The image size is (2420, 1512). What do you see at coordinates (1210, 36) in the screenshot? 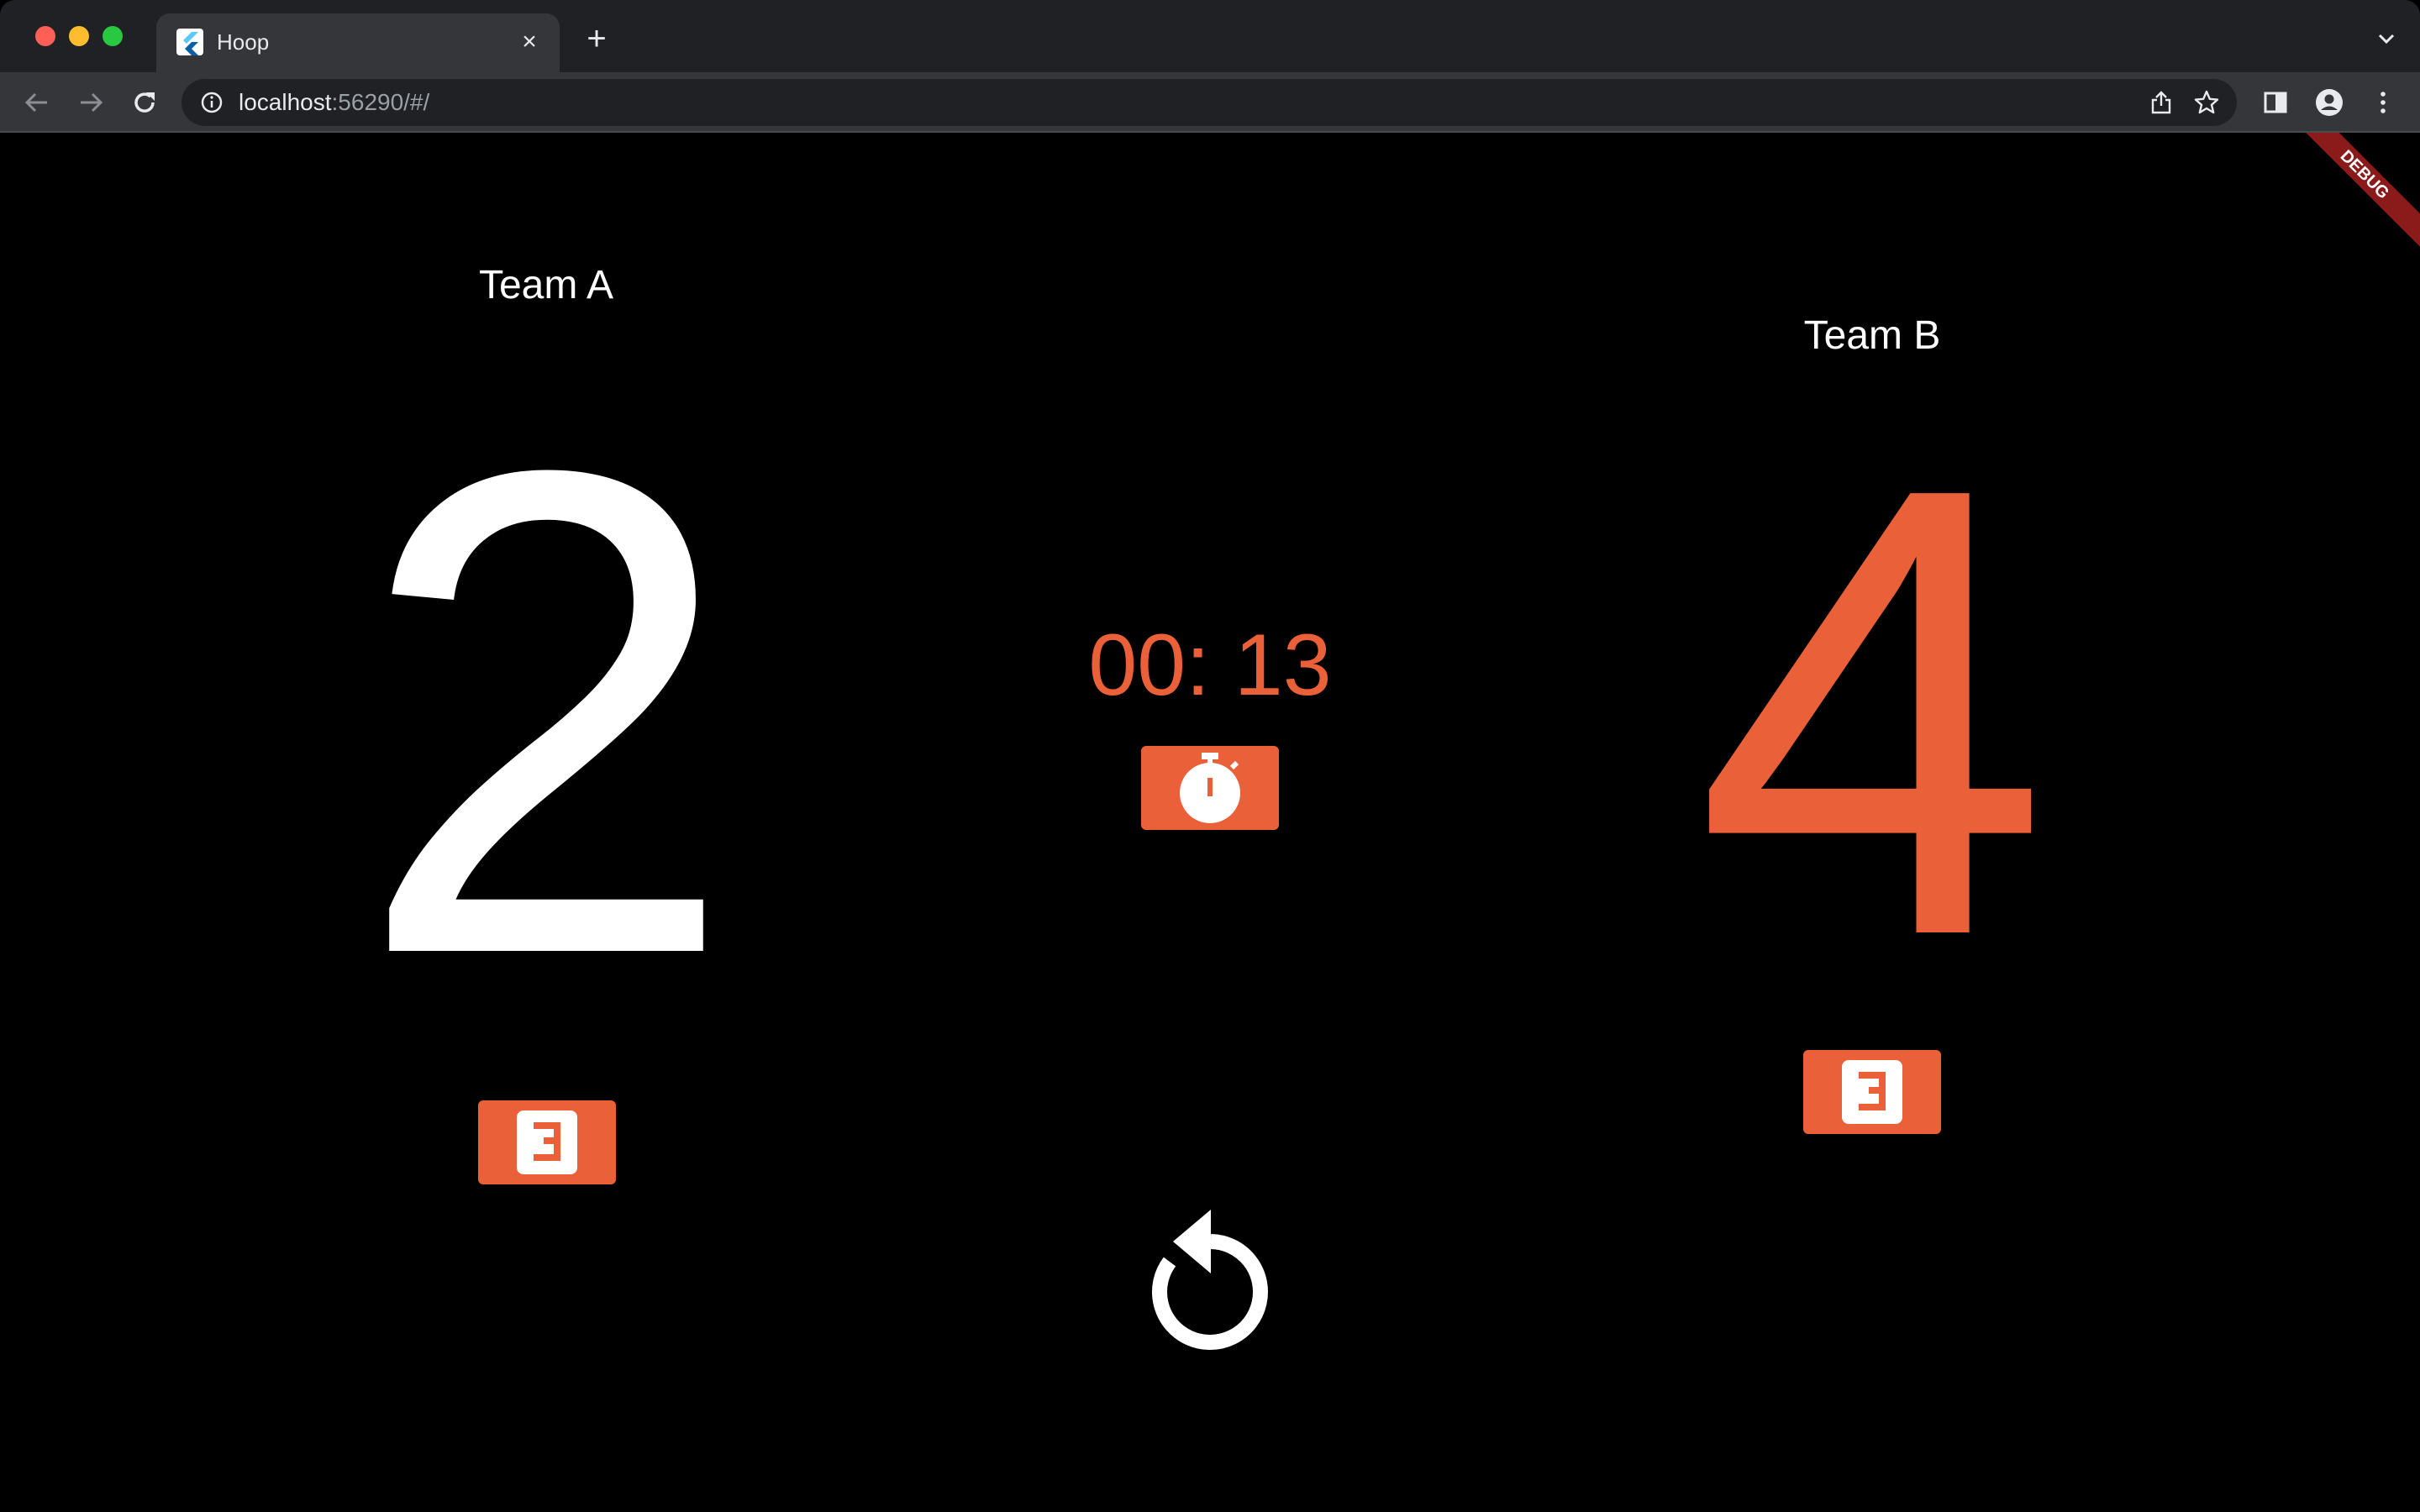
I see `tab-strip: Hoop × +` at bounding box center [1210, 36].